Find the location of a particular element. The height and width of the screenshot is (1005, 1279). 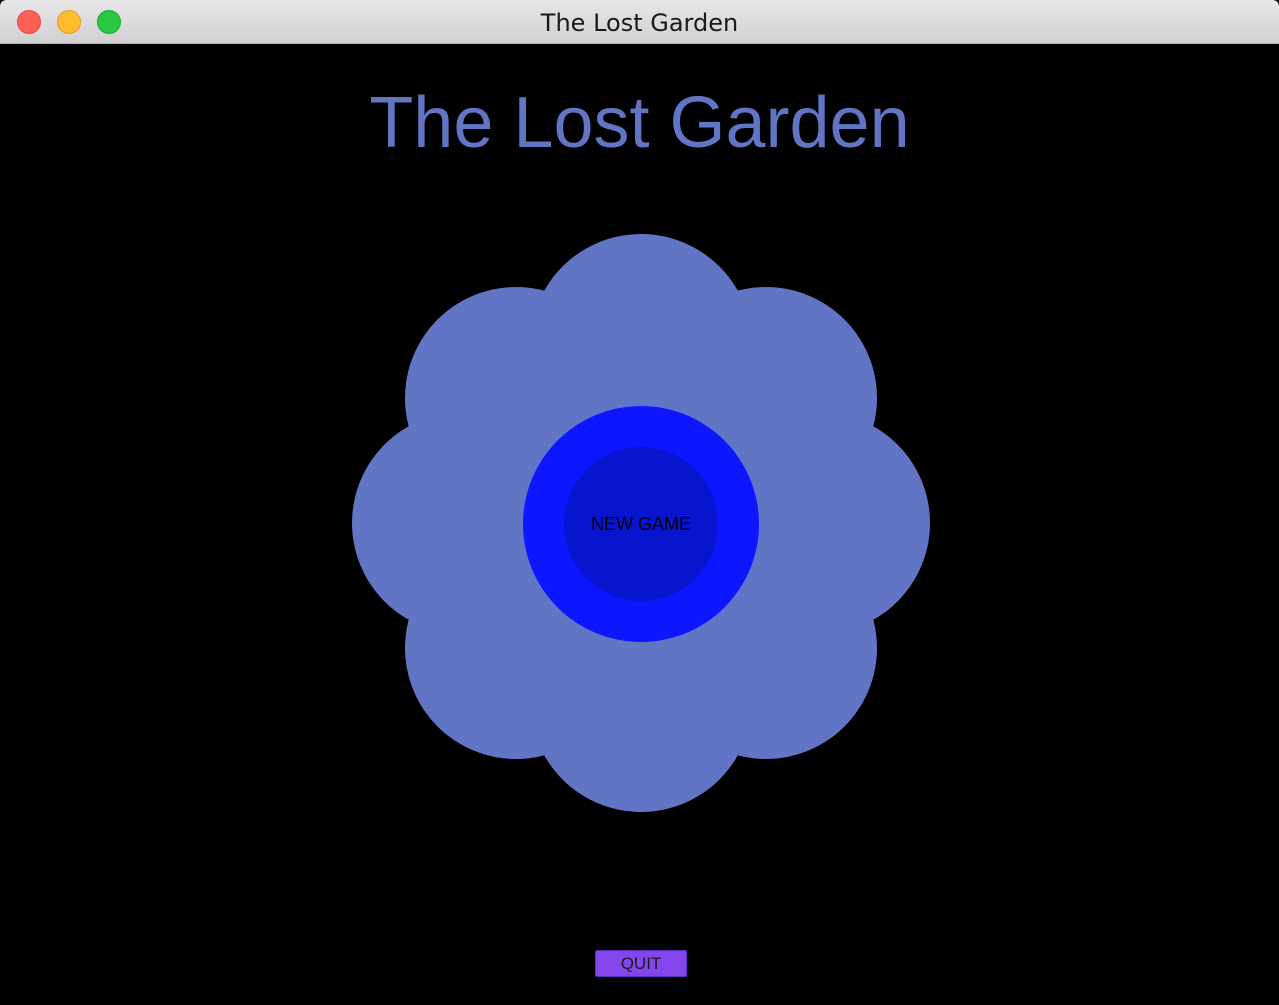

title-bar: The Lost Garden is located at coordinates (639, 22).